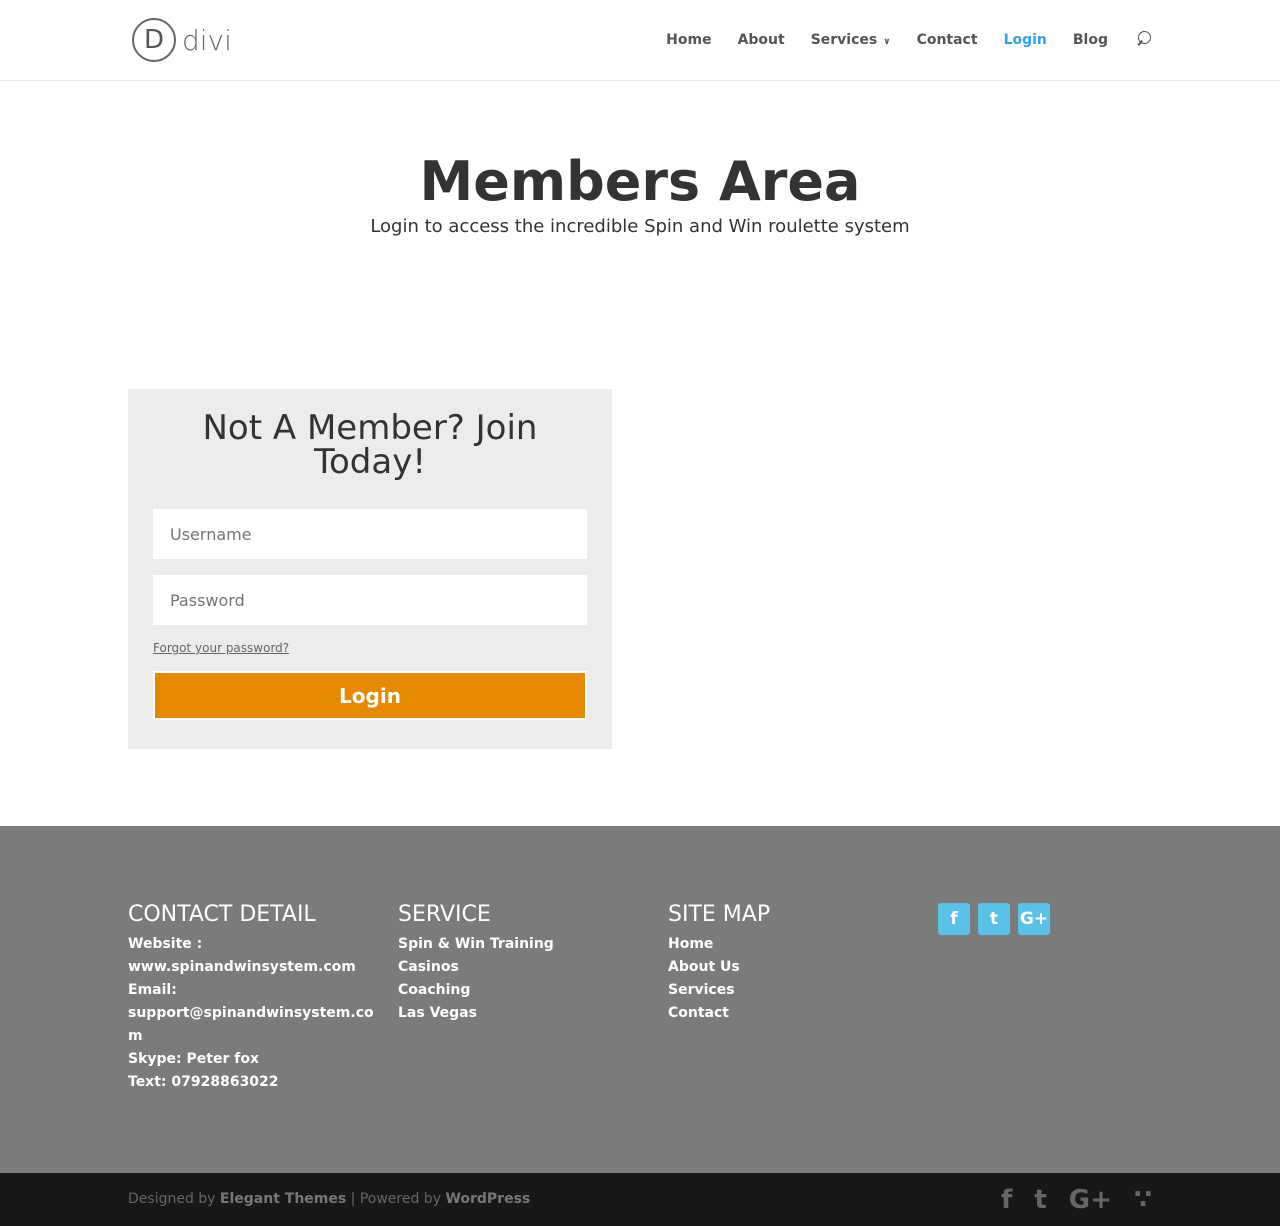  What do you see at coordinates (396, 1199) in the screenshot?
I see `credit-text: | Powered by` at bounding box center [396, 1199].